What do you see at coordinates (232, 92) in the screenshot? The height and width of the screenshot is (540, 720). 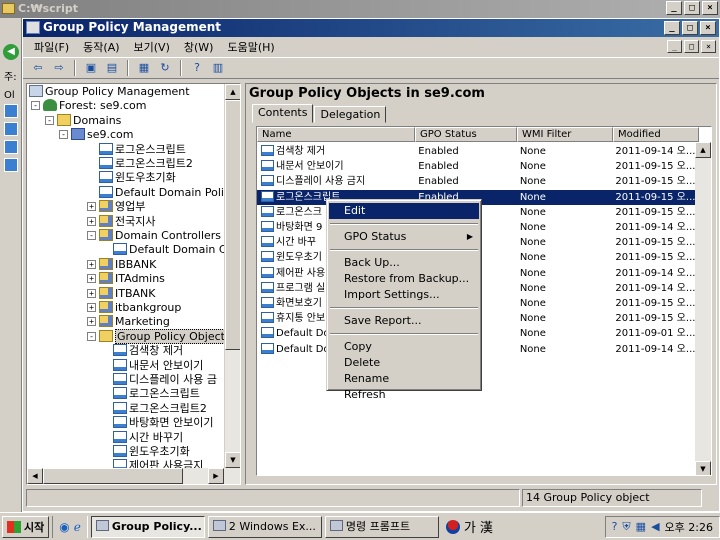 I see `scroll-up-arrow: ▲` at bounding box center [232, 92].